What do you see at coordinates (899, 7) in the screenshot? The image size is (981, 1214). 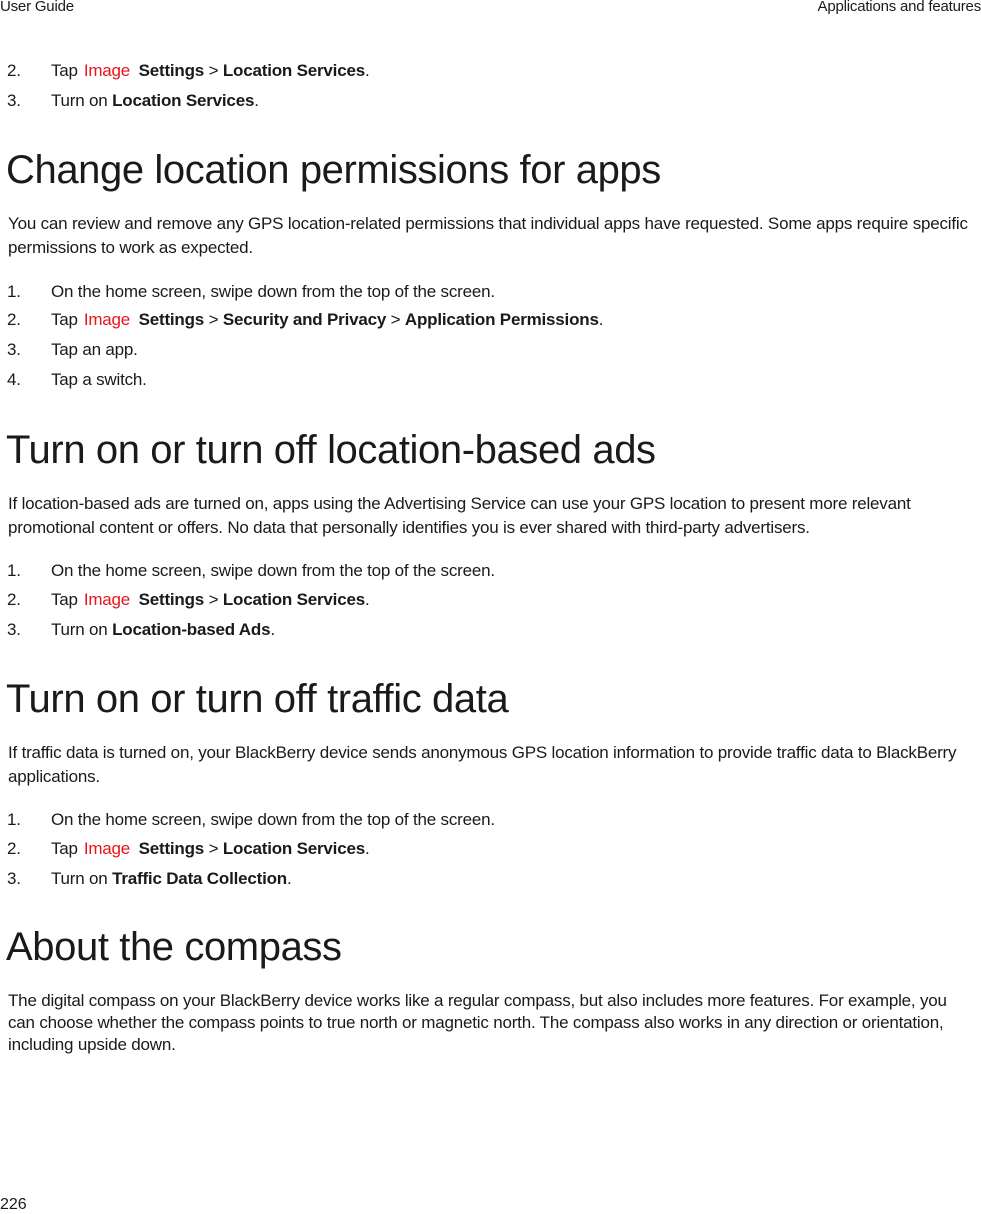 I see `running-header-right: Applications and features` at bounding box center [899, 7].